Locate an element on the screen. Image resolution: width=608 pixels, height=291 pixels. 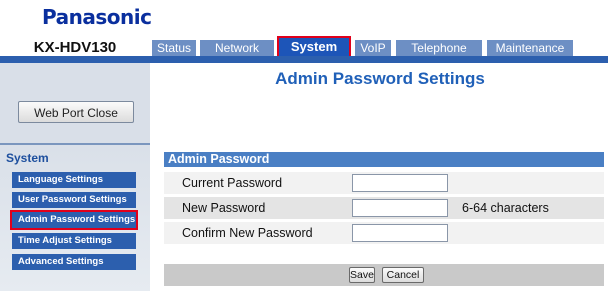
sidebar-item-time-adjust-settings: Time Adjust Settings is located at coordinates (74, 241).